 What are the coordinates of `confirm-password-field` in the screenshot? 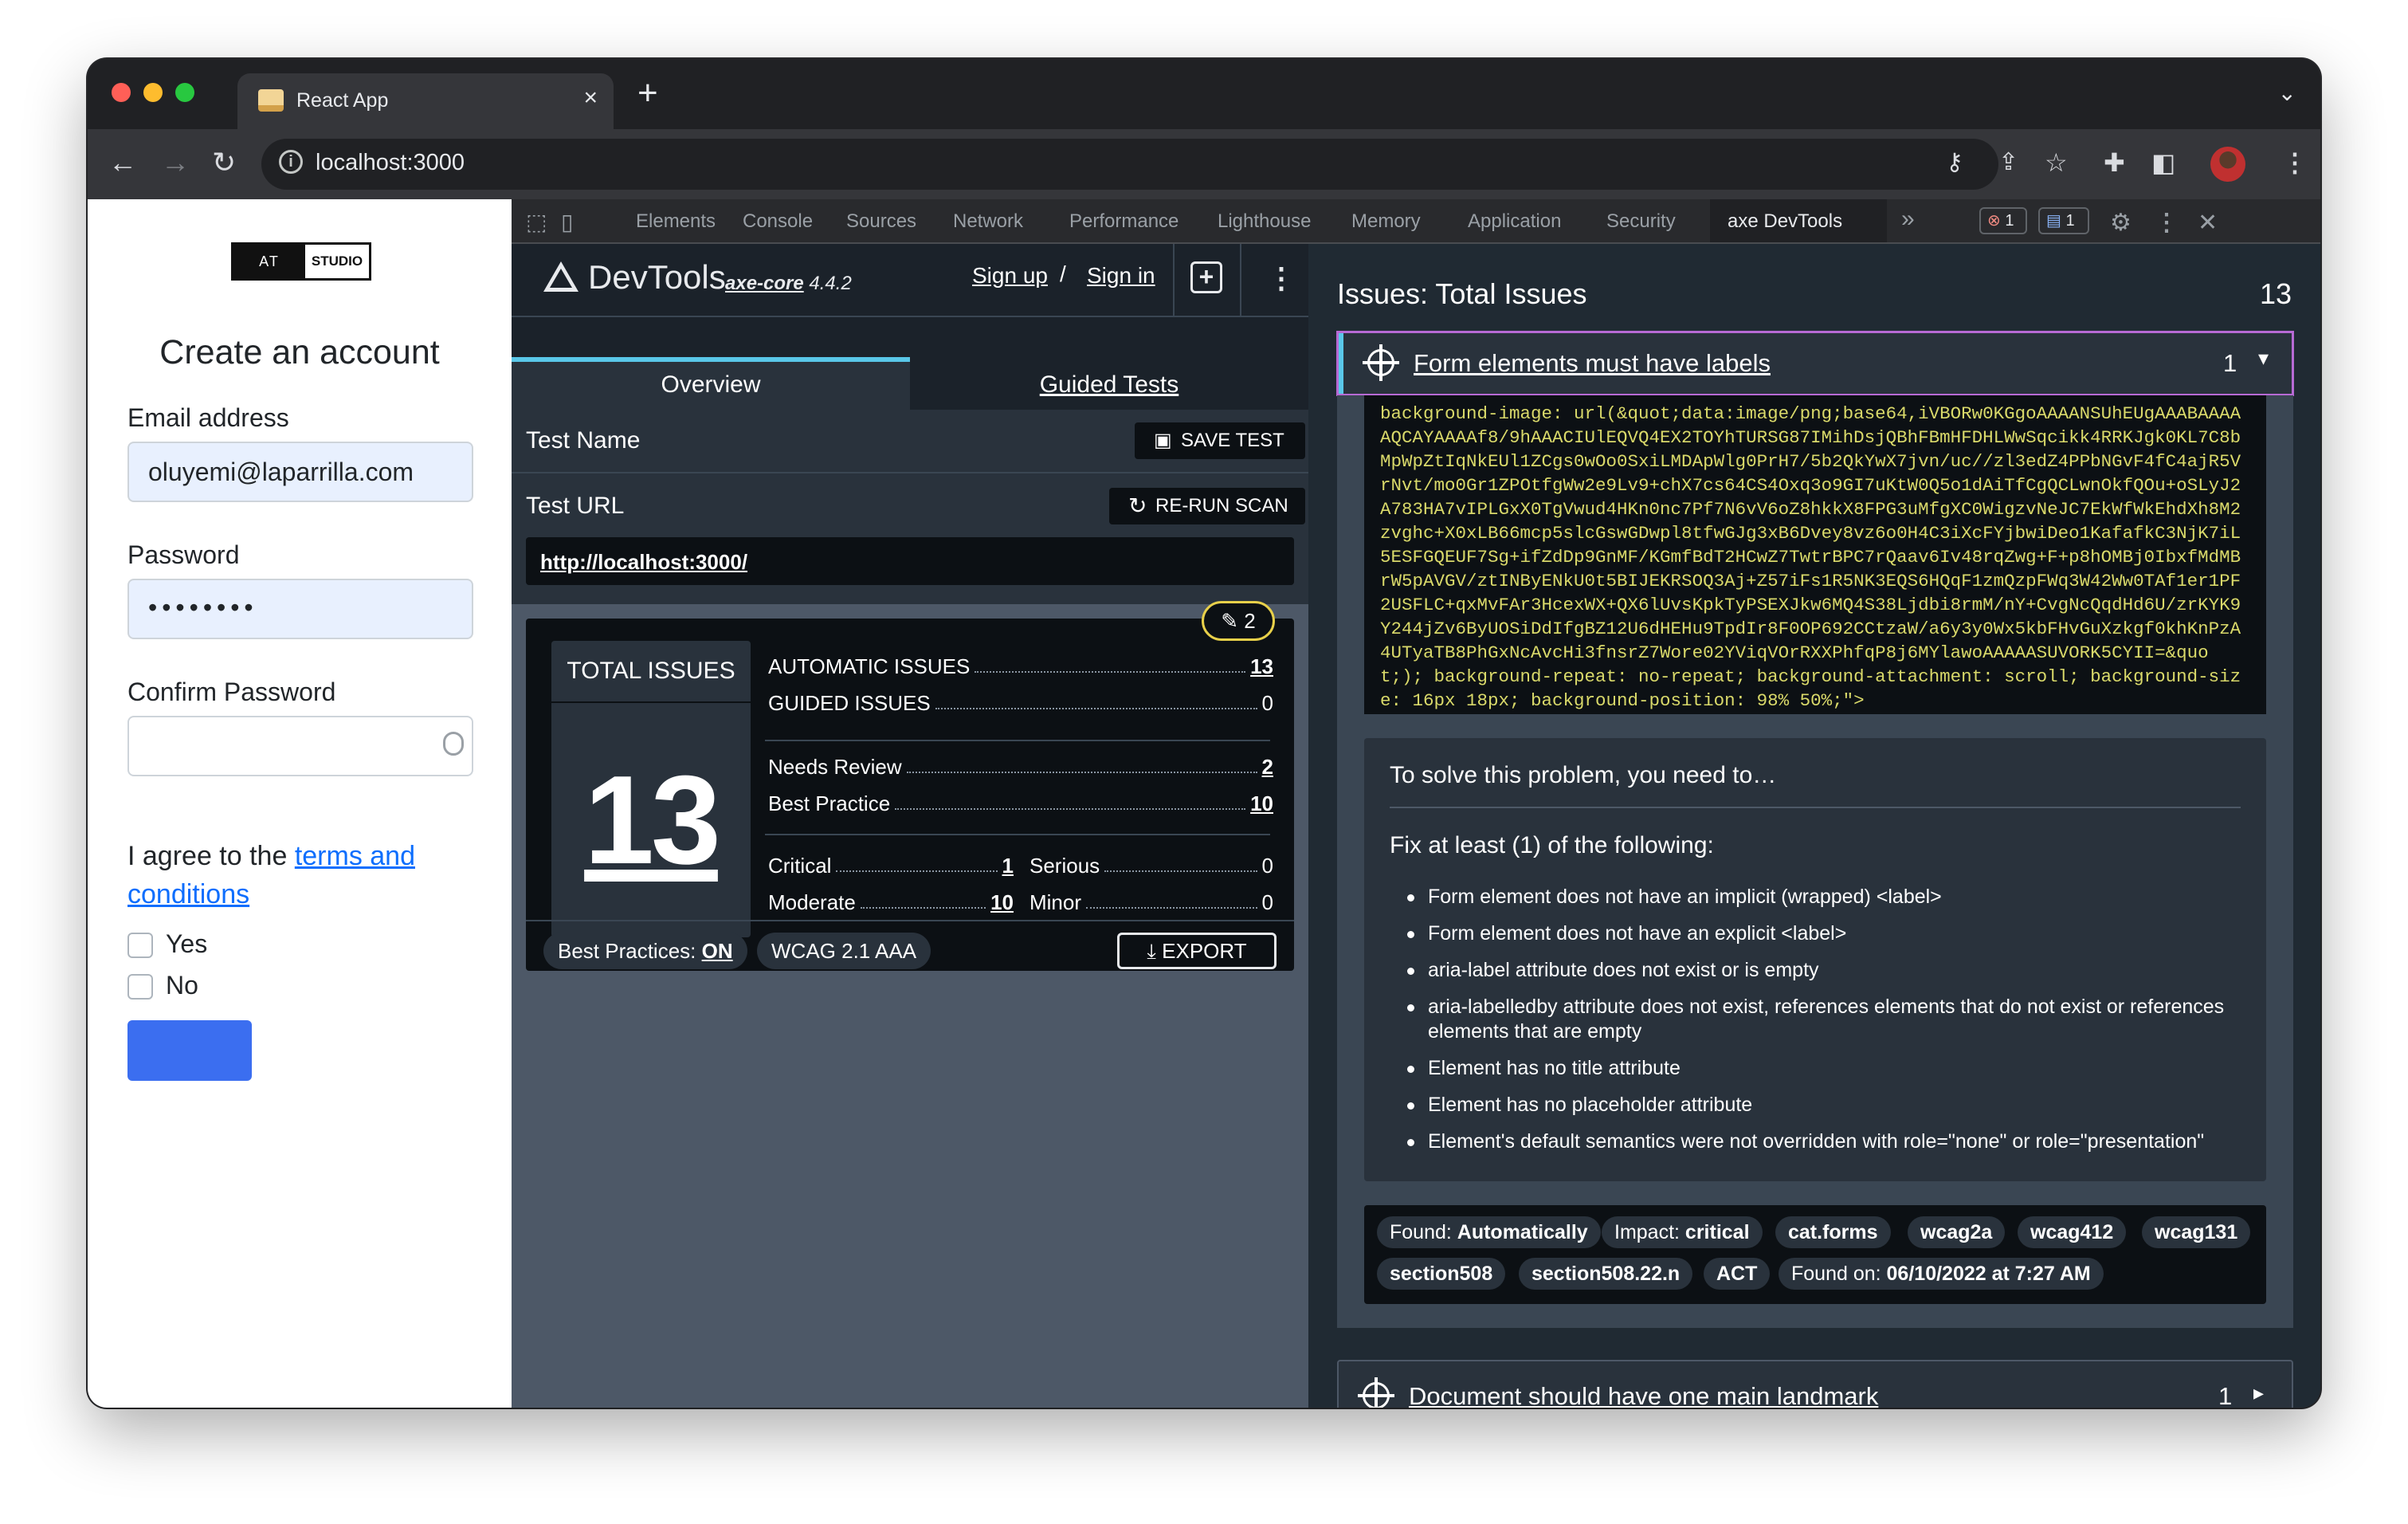 It's located at (300, 746).